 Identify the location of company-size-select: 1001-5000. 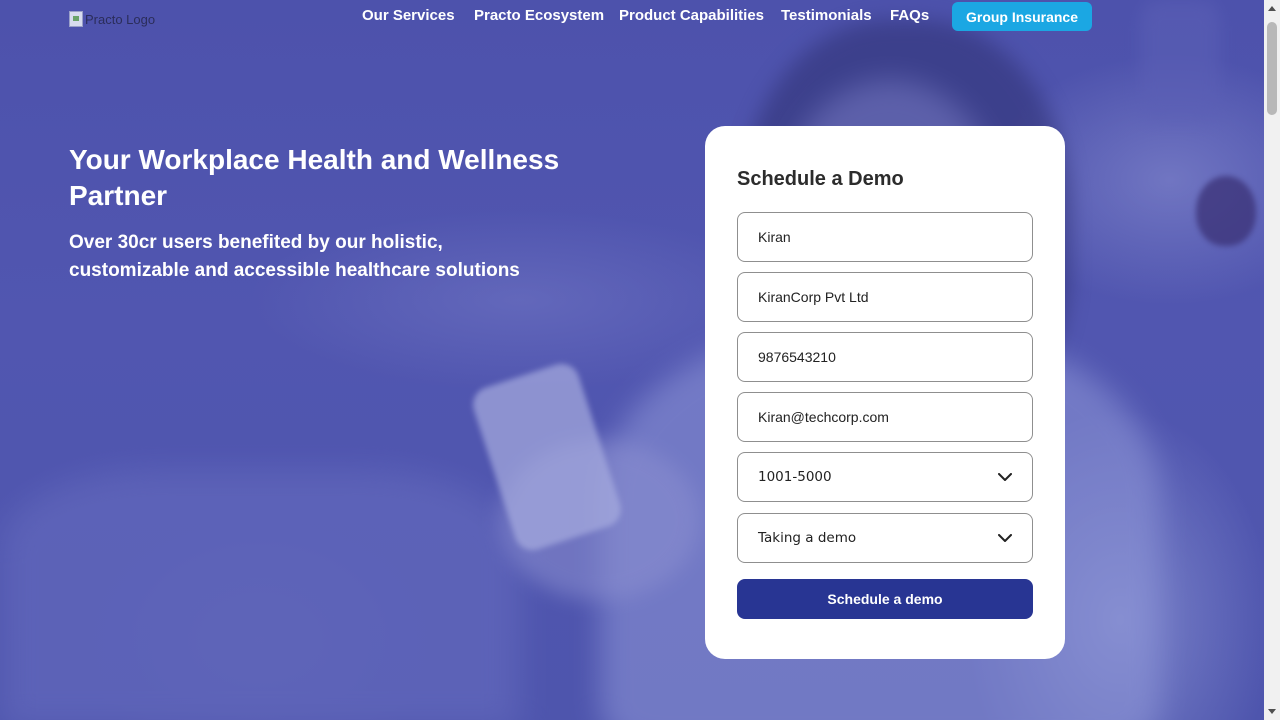
(885, 477).